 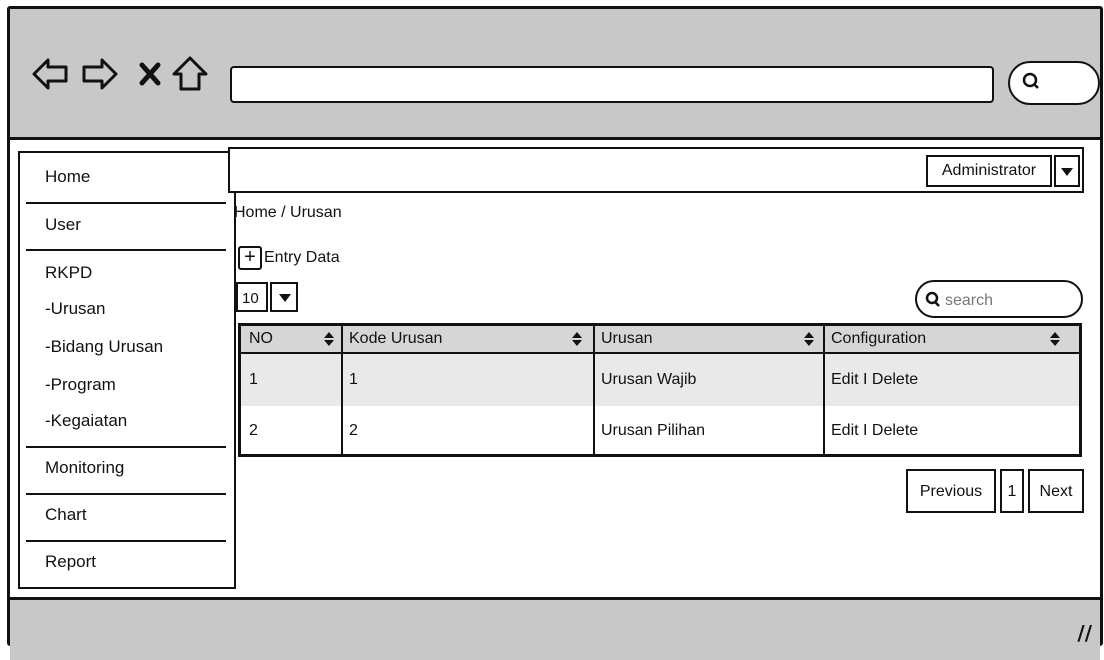 I want to click on sidebar-item-kegaiatan: -Kegaiatan, so click(x=127, y=421).